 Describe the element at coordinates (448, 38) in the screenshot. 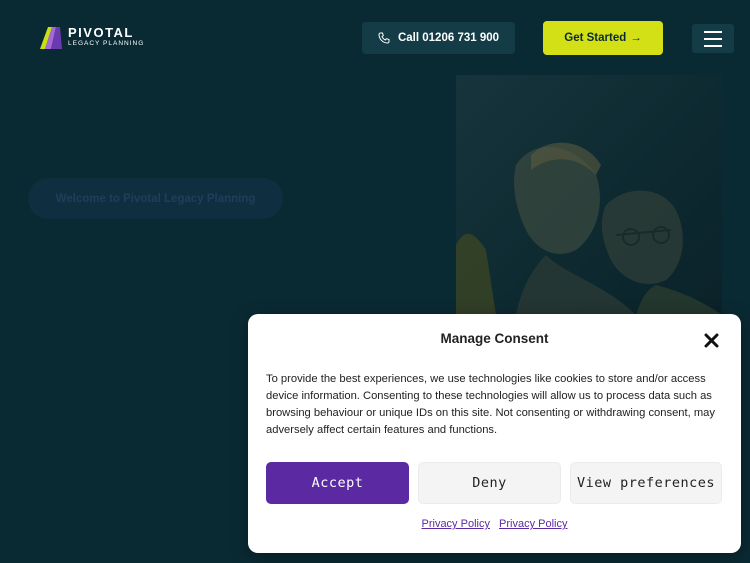

I see `call-button-label: Call 01206 731 900` at that location.